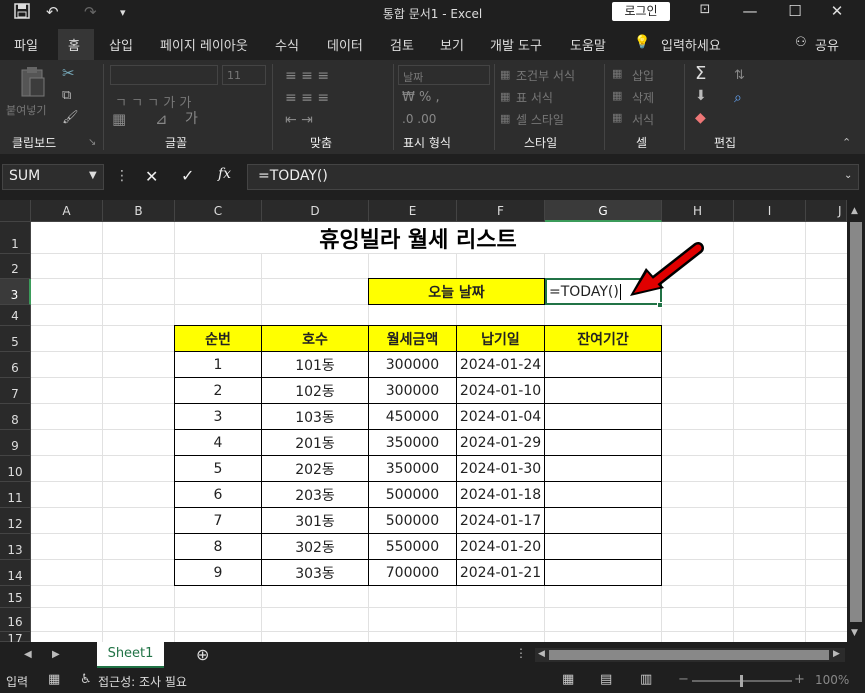 The image size is (865, 693). Describe the element at coordinates (15, 637) in the screenshot. I see `row-header-17: 17` at that location.